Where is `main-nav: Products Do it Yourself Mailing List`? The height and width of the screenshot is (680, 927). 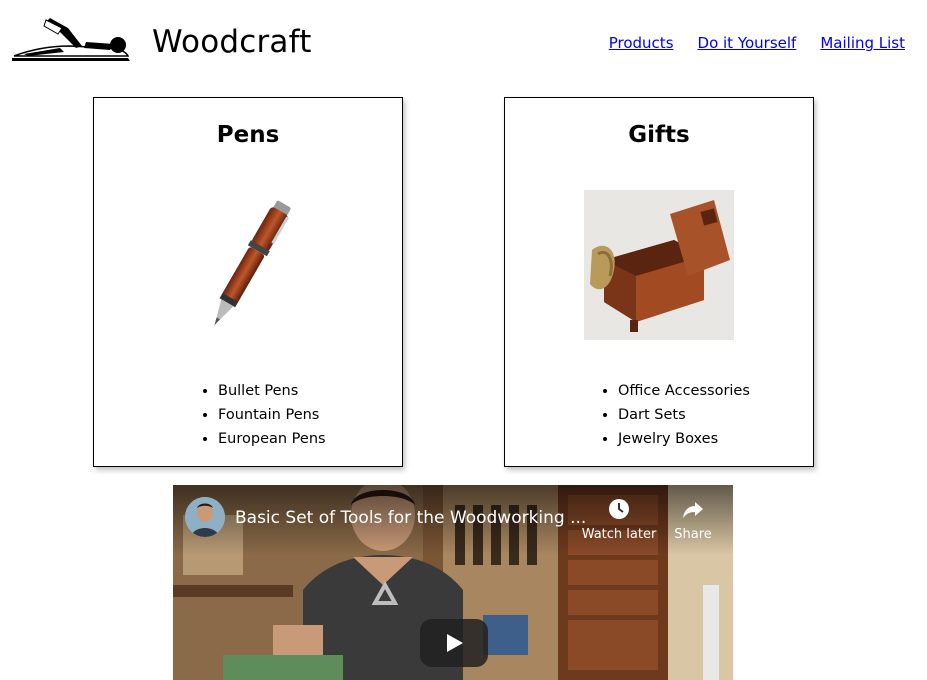 main-nav: Products Do it Yourself Mailing List is located at coordinates (757, 43).